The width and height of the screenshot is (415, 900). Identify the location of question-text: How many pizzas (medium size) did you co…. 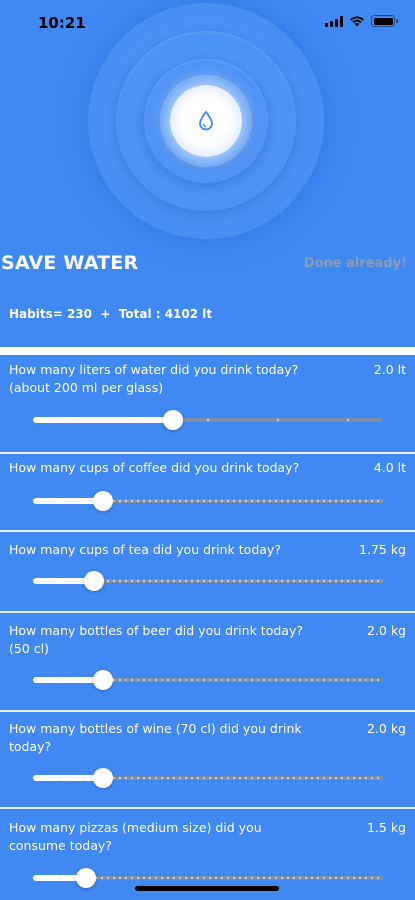
(135, 836).